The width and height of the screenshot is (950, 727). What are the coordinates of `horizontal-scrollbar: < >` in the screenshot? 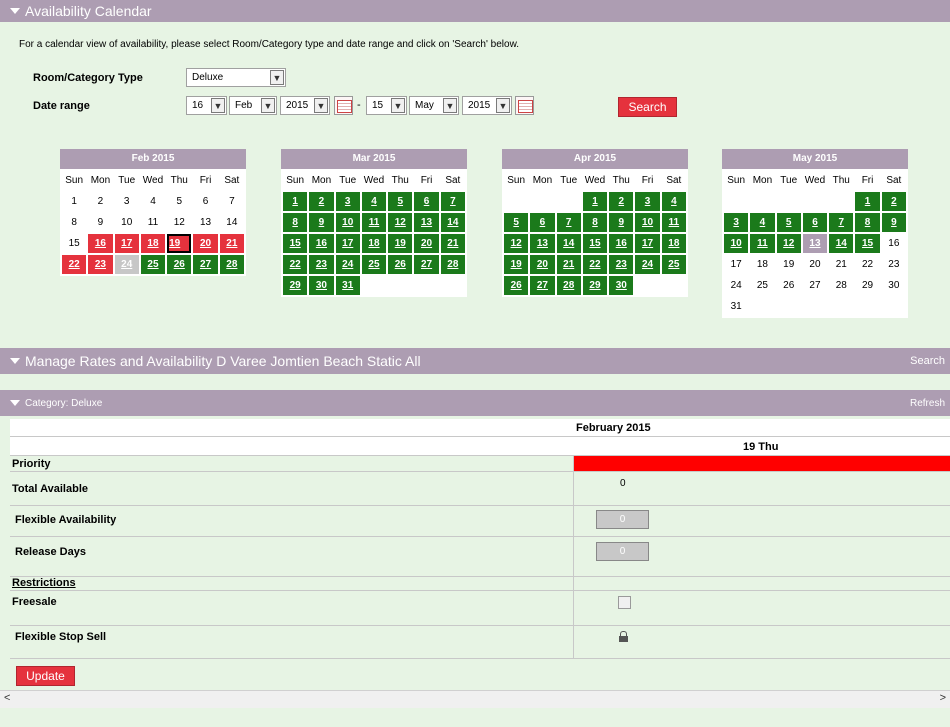 It's located at (475, 699).